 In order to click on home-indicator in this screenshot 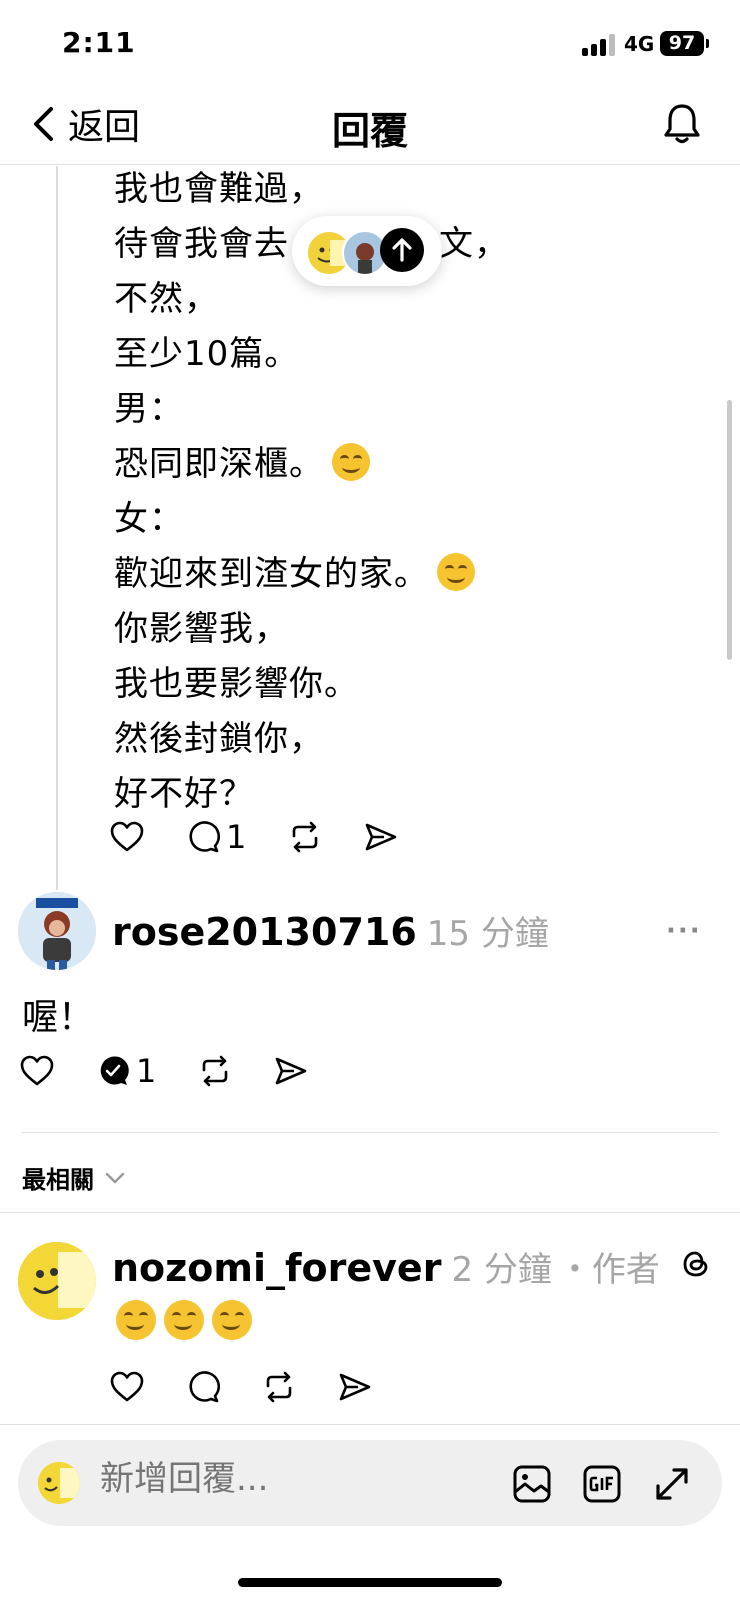, I will do `click(370, 1582)`.